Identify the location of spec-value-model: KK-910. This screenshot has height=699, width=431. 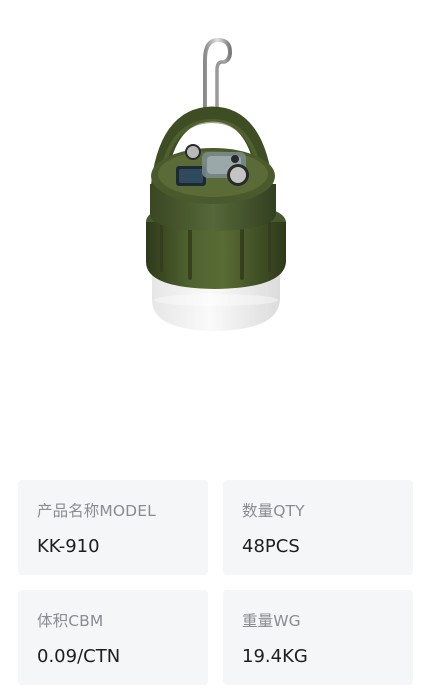
(68, 546).